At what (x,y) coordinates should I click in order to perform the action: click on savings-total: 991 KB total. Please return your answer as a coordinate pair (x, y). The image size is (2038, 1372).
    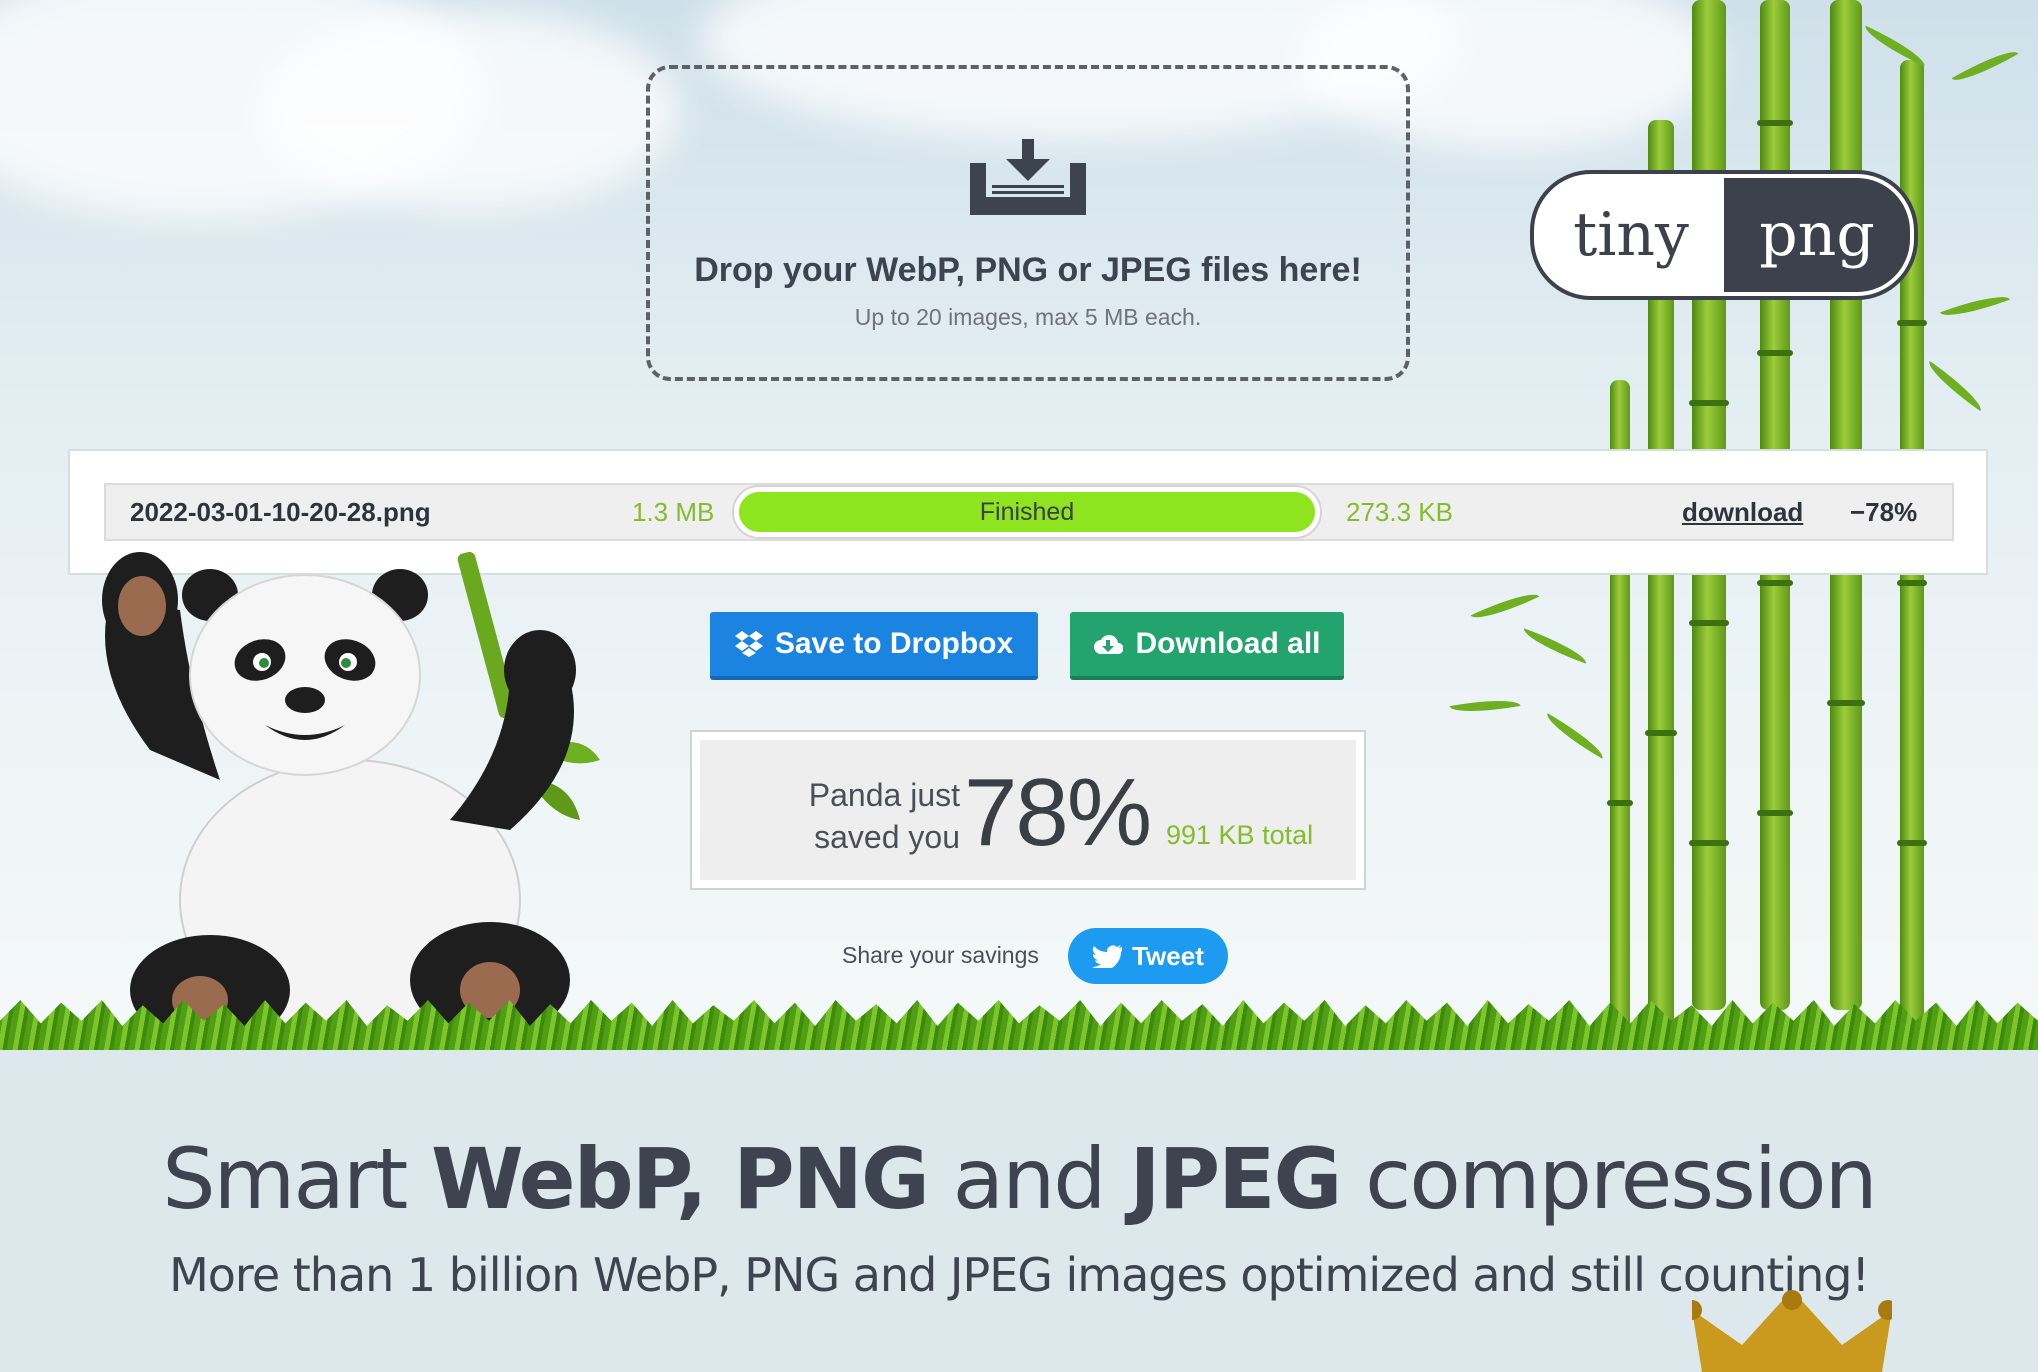
    Looking at the image, I should click on (1240, 835).